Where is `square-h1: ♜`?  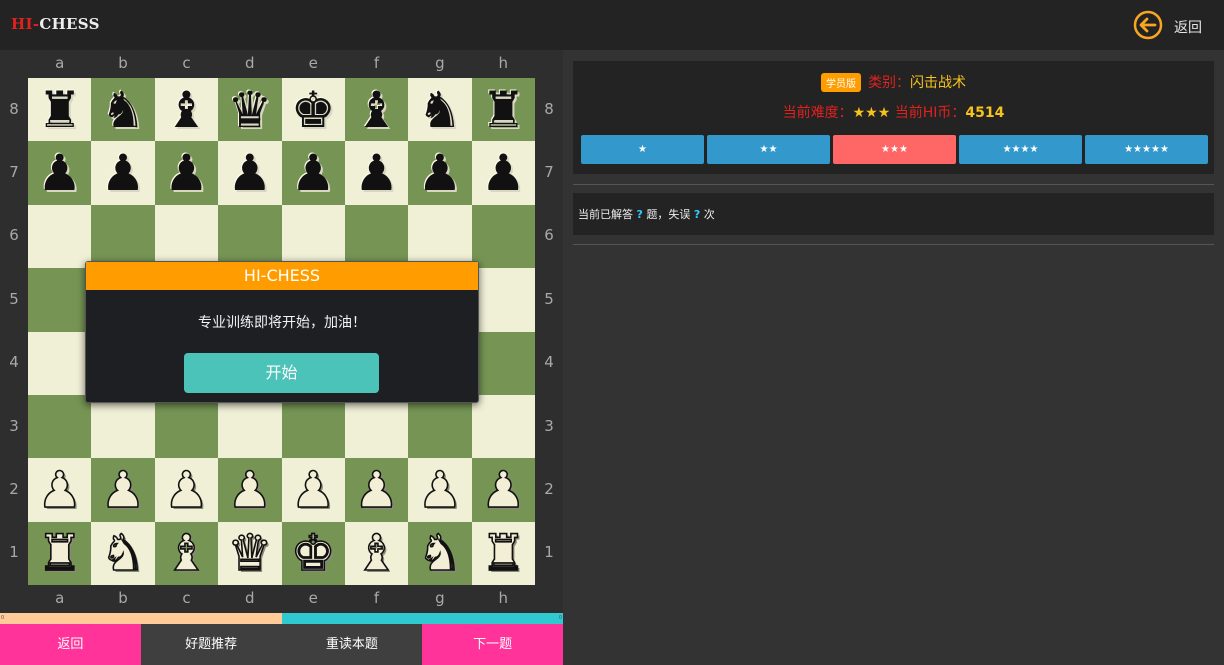
square-h1: ♜ is located at coordinates (503, 553).